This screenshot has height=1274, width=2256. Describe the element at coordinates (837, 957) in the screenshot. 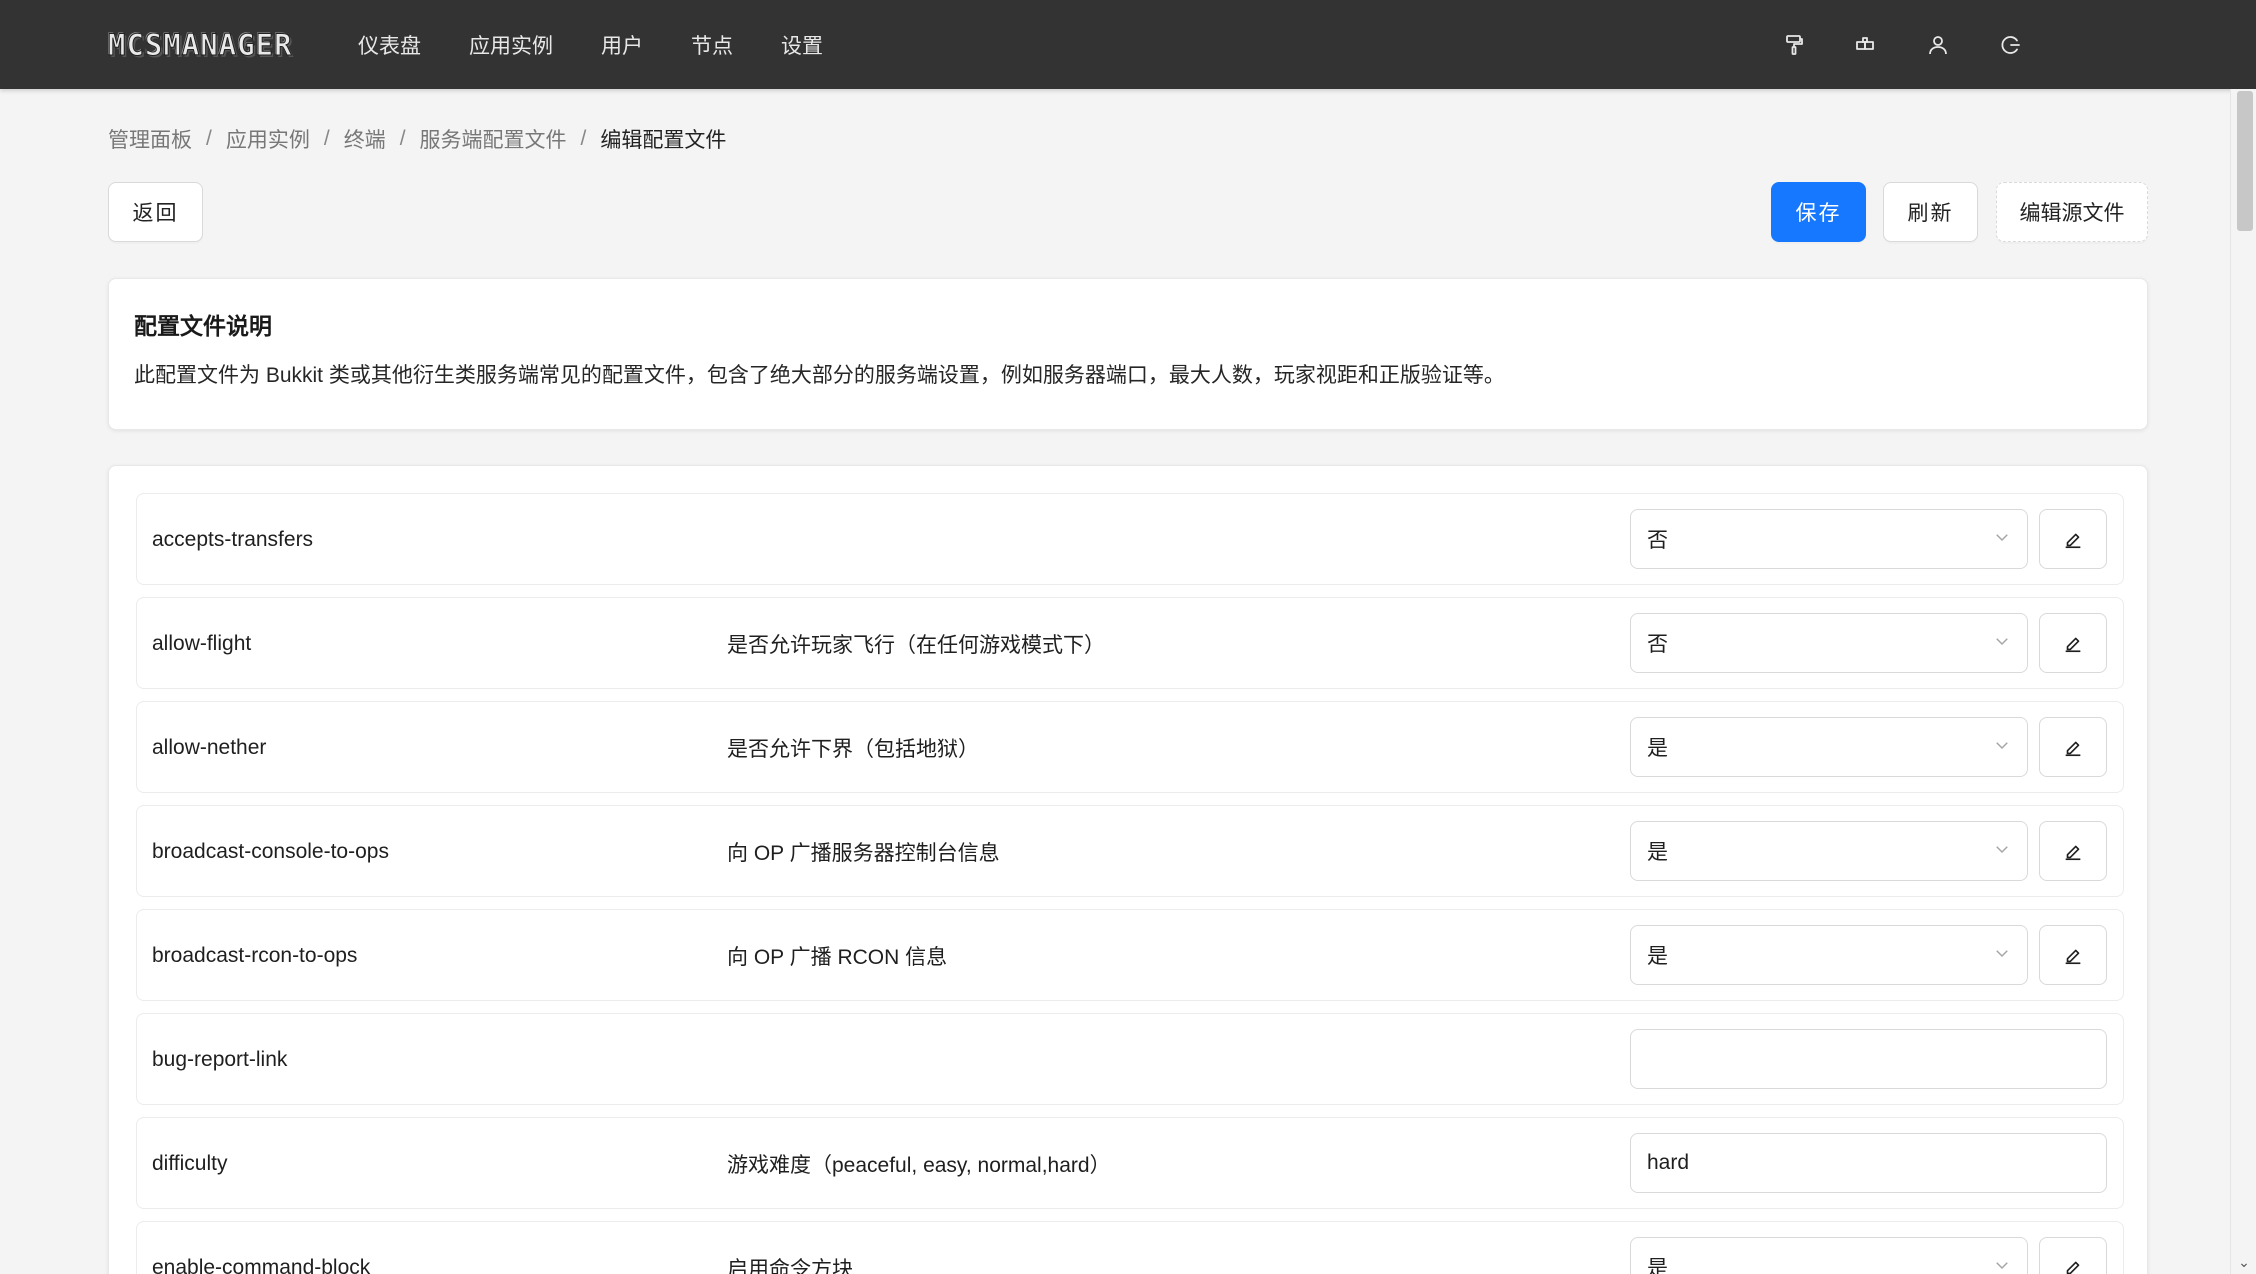

I see `config-desc: 向 OP 广播 RCON 信息` at that location.